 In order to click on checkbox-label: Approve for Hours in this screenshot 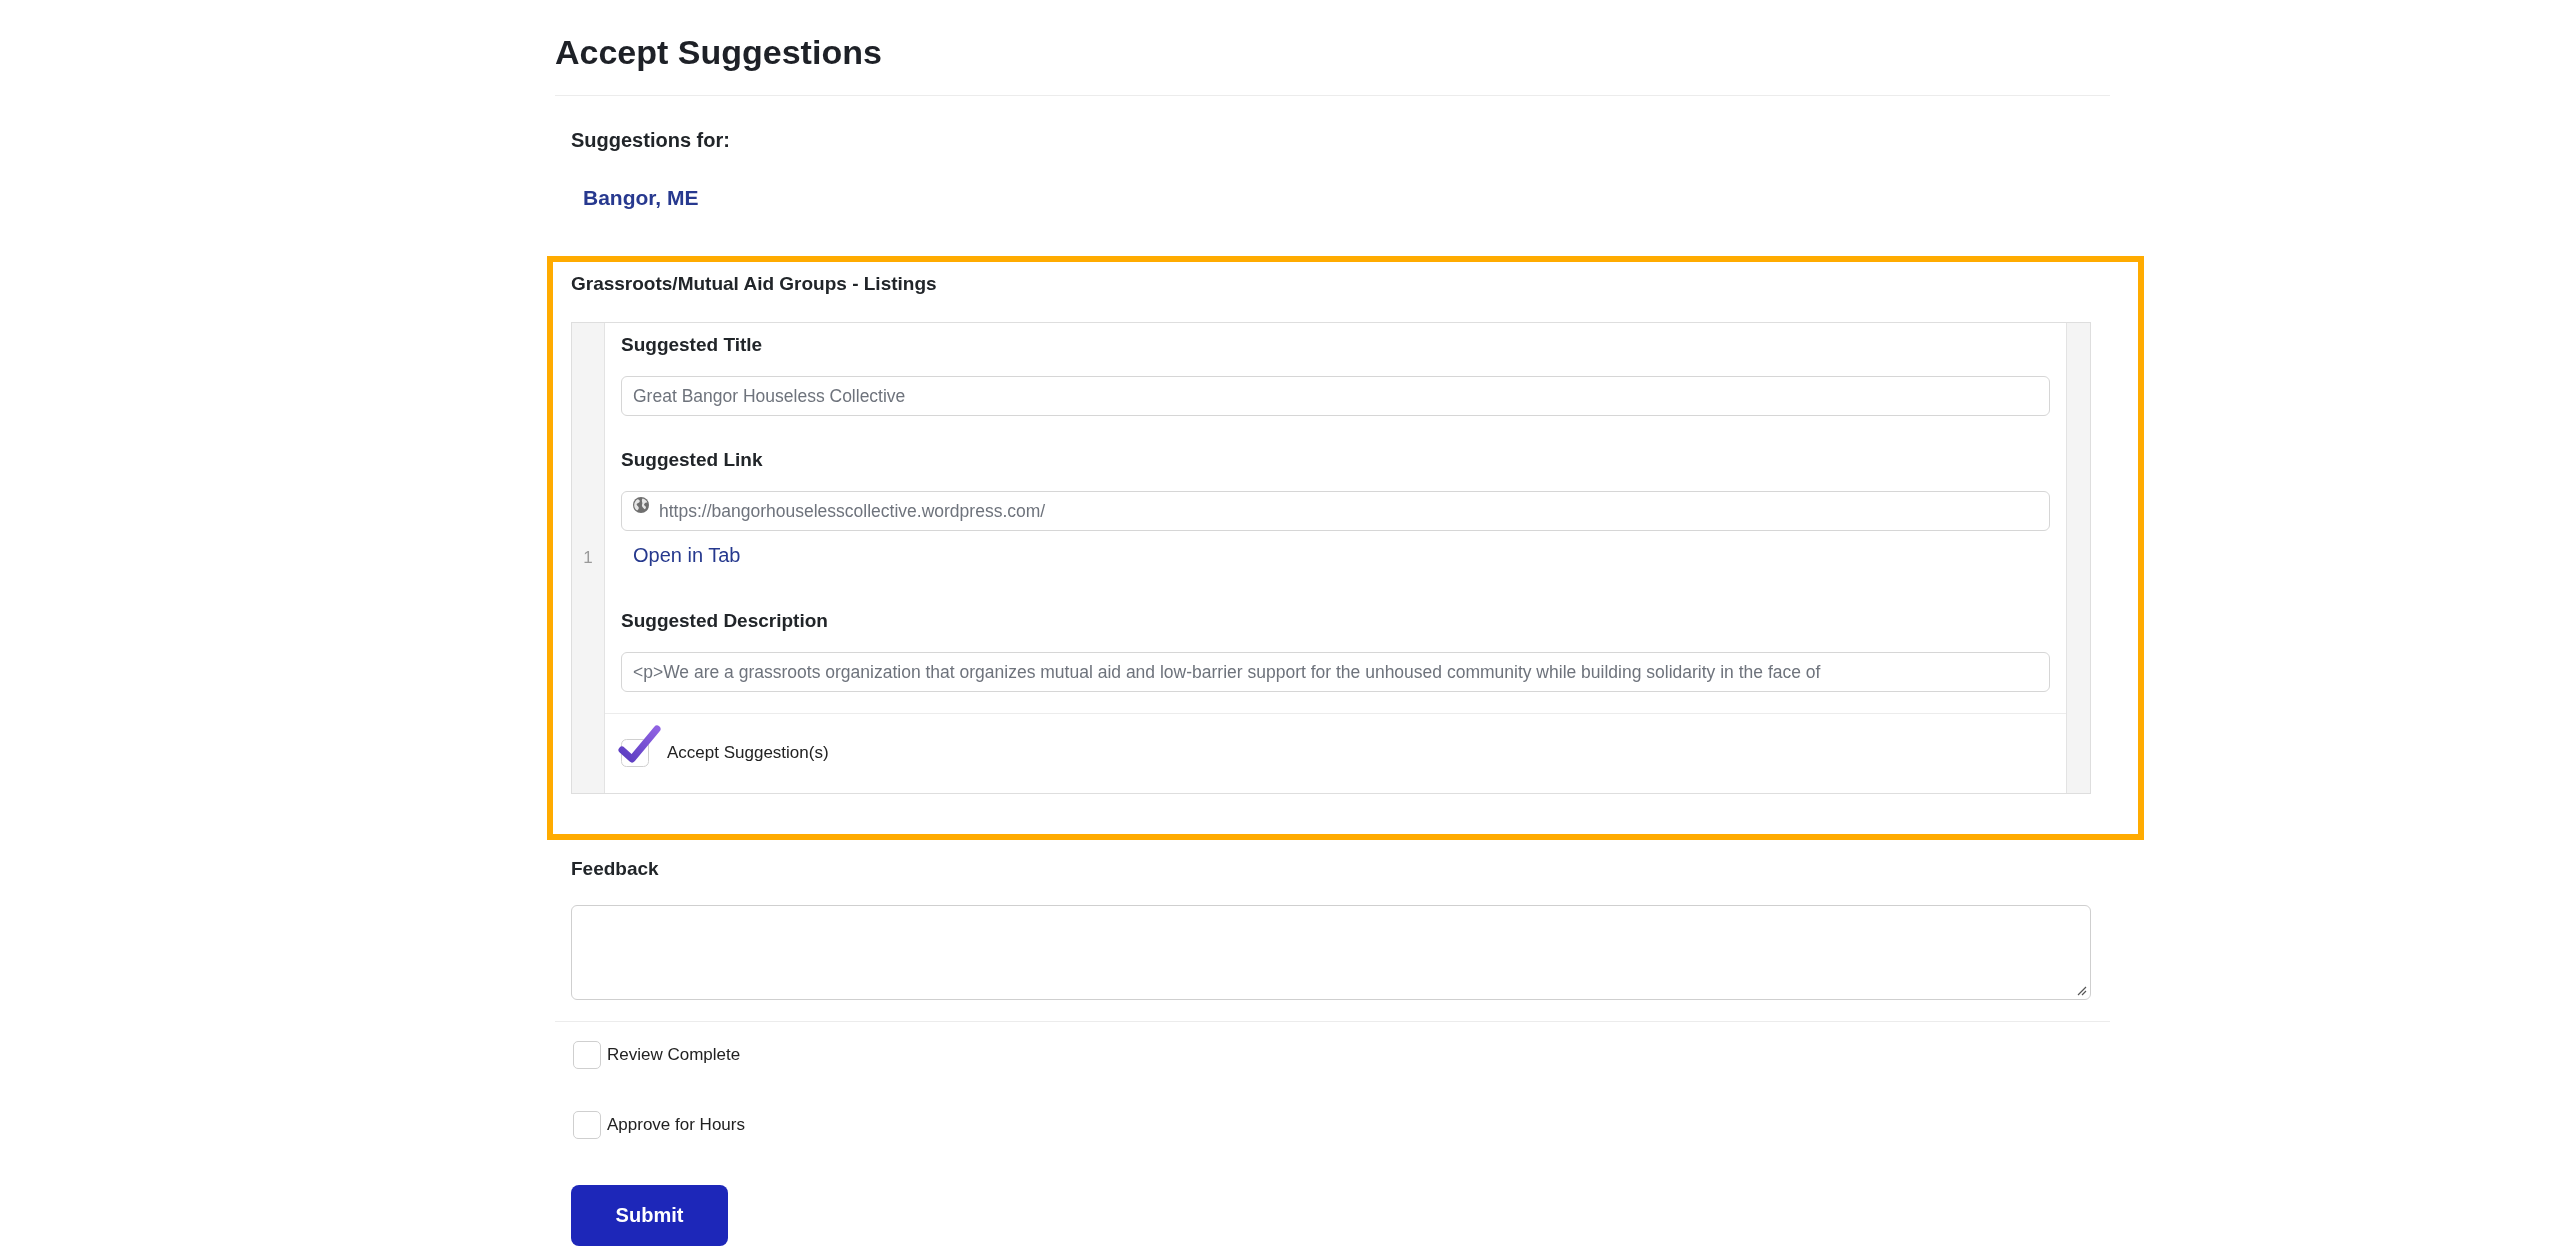, I will do `click(676, 1125)`.